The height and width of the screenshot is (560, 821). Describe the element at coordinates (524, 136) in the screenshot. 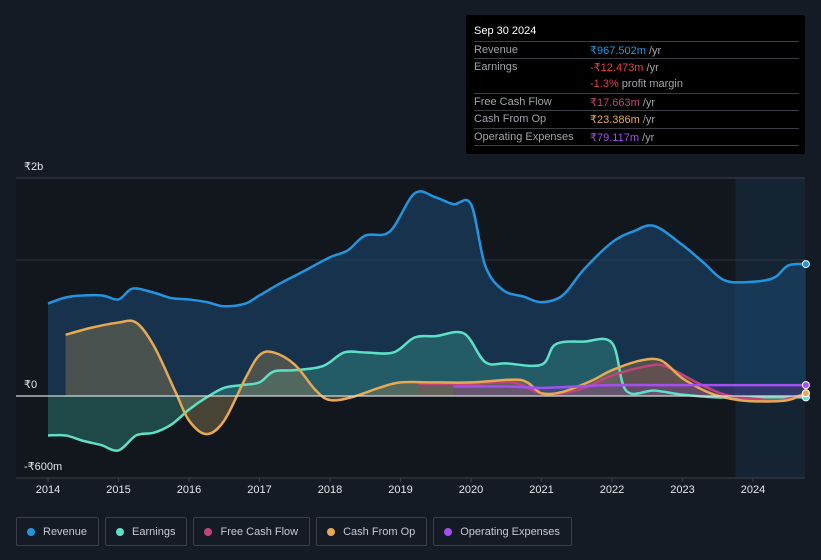

I see `tooltip-label: Operating Expenses` at that location.